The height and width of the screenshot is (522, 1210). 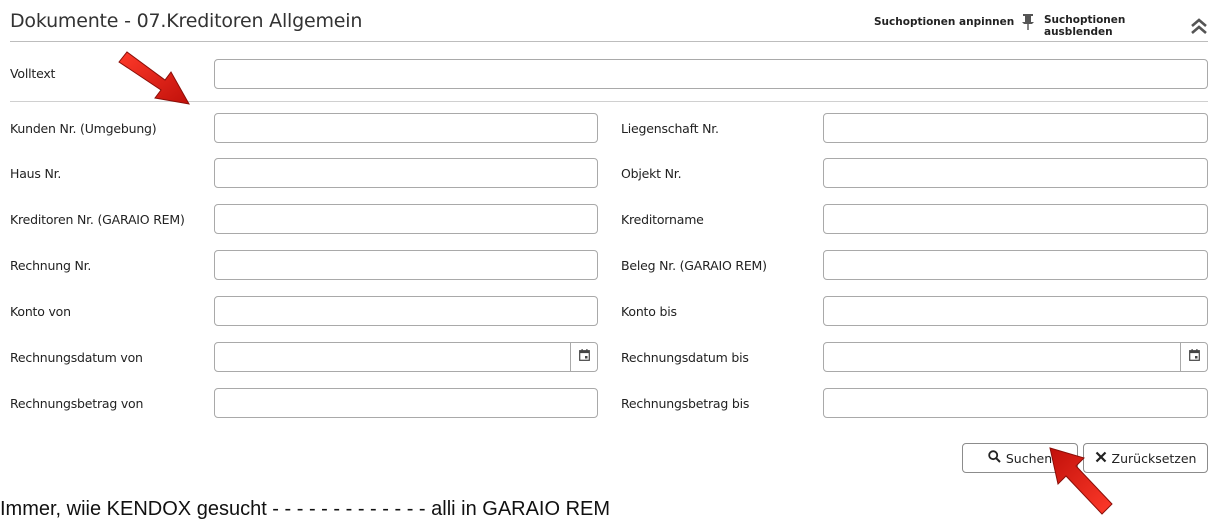 What do you see at coordinates (186, 21) in the screenshot?
I see `page-title: Dokumente - 07.Kreditoren Allgemein` at bounding box center [186, 21].